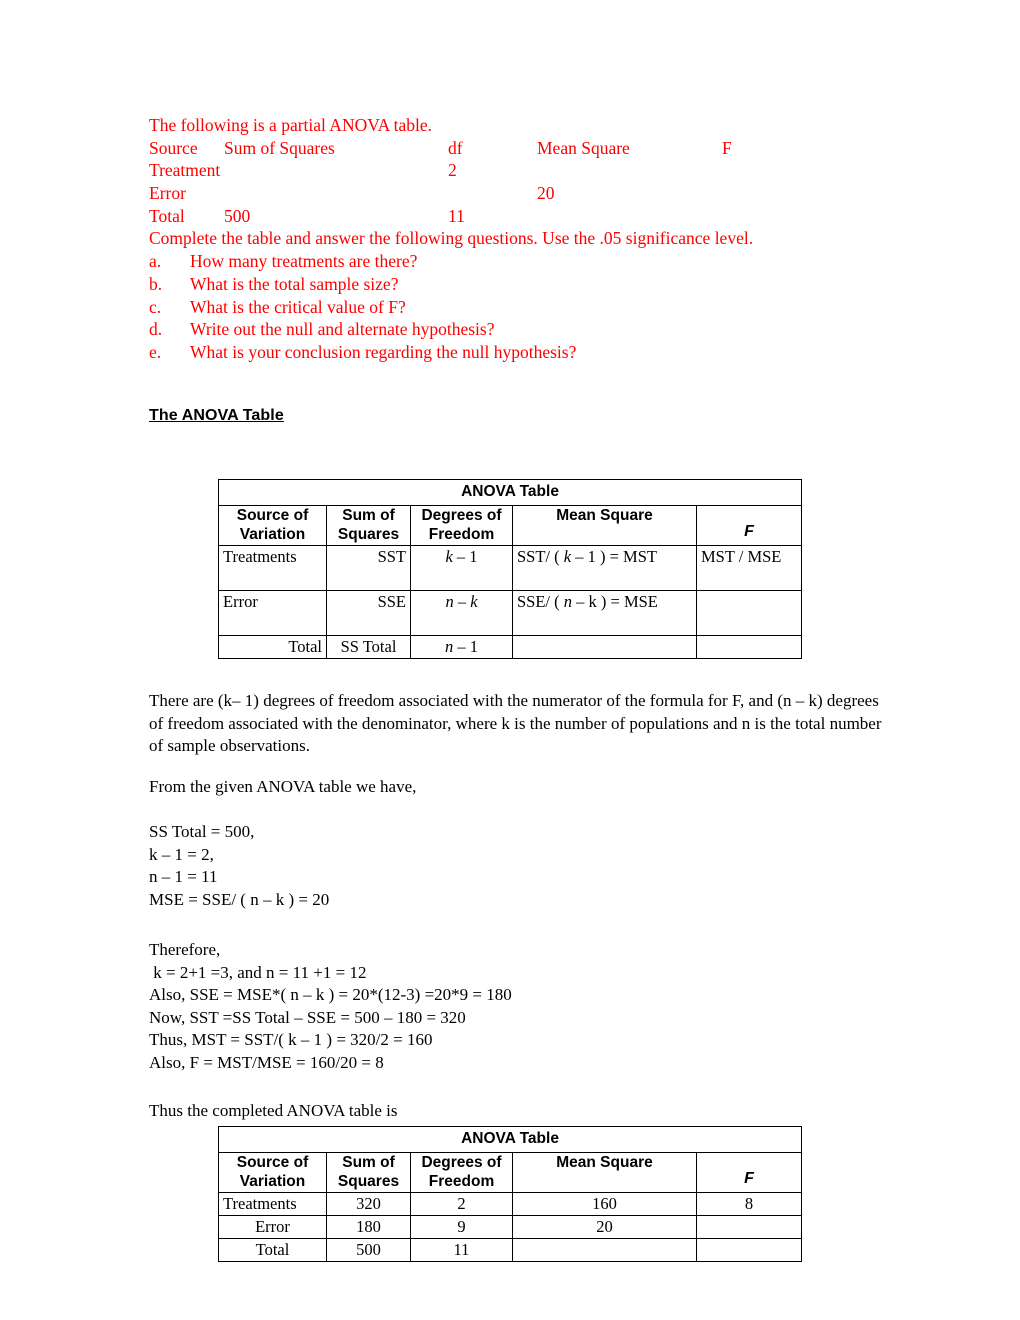 This screenshot has height=1320, width=1020. I want to click on cell-ms-variable: n, so click(568, 601).